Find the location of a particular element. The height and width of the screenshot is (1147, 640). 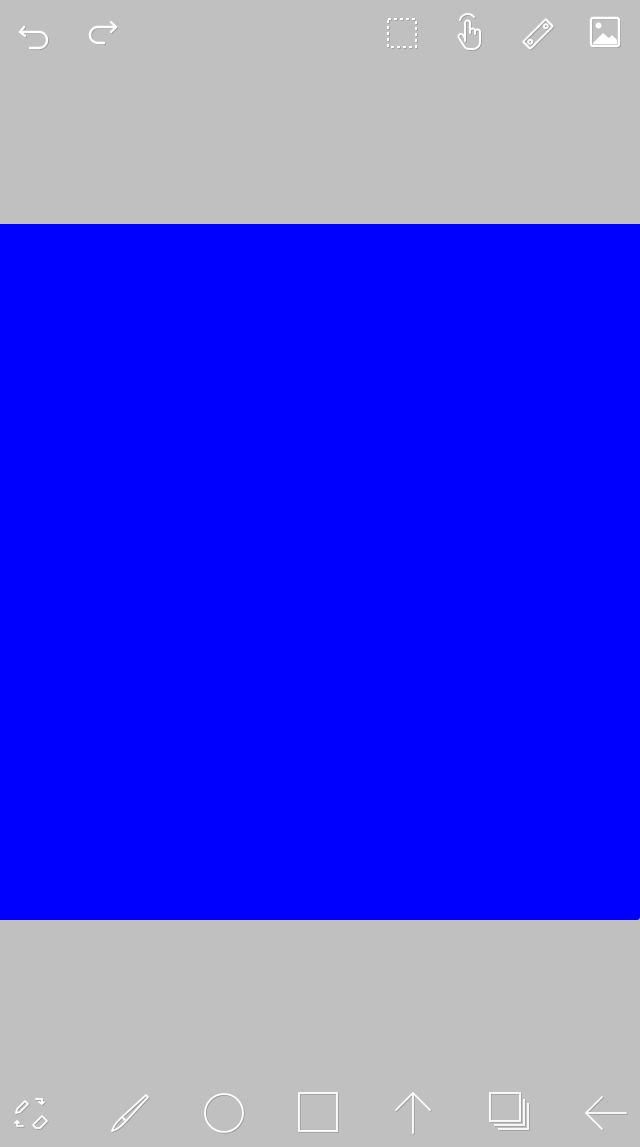

pen-eraser-swap-icon is located at coordinates (31, 1114).